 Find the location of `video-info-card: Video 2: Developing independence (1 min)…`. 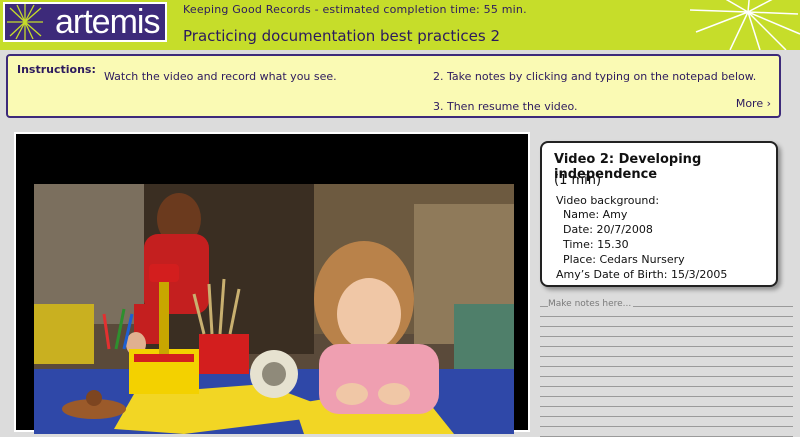

video-info-card: Video 2: Developing independence (1 min)… is located at coordinates (659, 214).